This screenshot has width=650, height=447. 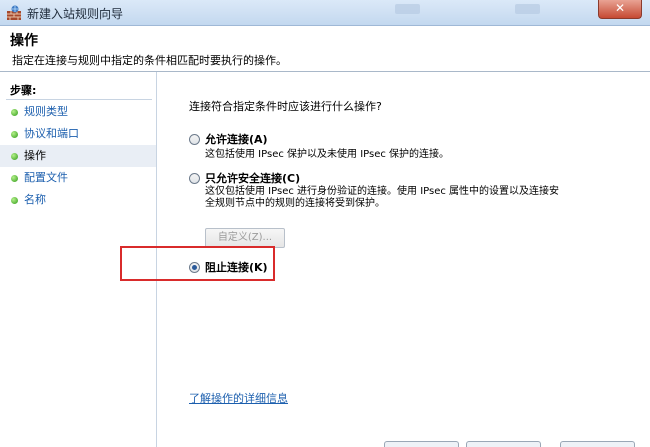 What do you see at coordinates (51, 133) in the screenshot?
I see `sidebar-item-label: 协议和端口` at bounding box center [51, 133].